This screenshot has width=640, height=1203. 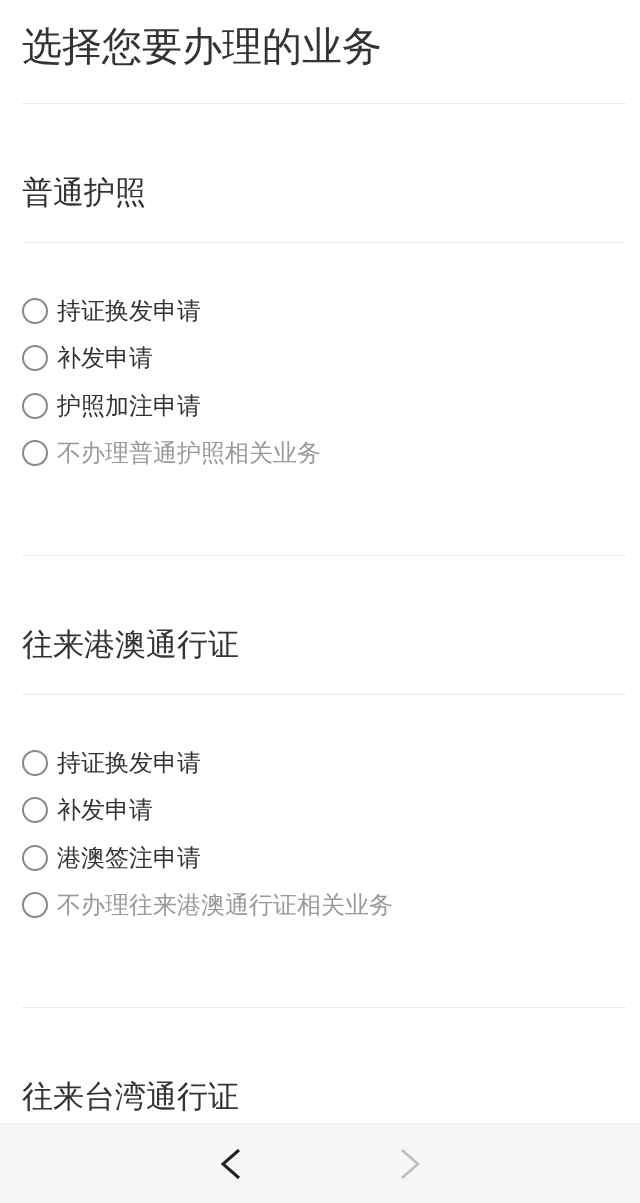 I want to click on section-title: 往来台湾通行证, so click(x=130, y=1096).